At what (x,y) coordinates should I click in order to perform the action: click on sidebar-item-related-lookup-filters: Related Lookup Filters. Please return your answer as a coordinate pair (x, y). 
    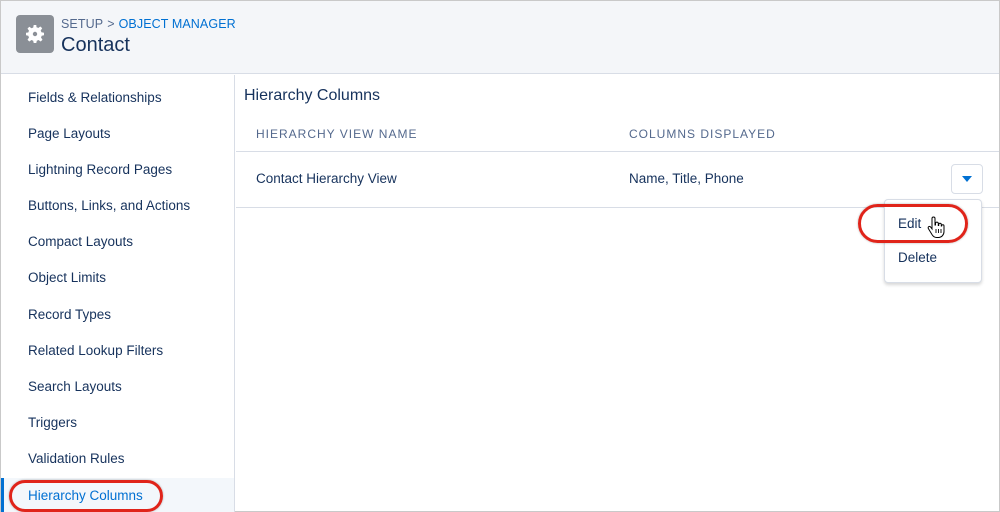
    Looking at the image, I should click on (117, 351).